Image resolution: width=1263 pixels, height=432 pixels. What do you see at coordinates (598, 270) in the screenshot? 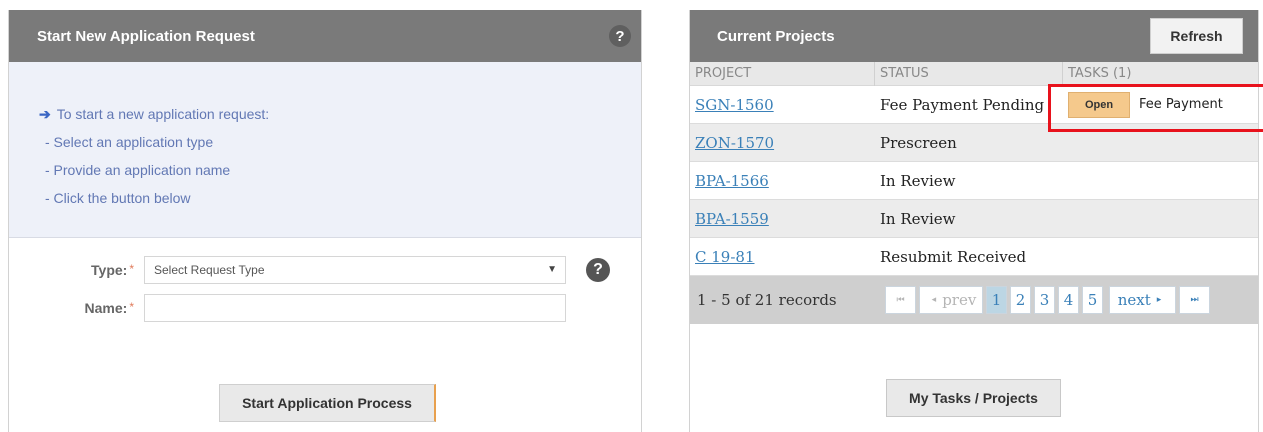
I see `type-help-icon: ?` at bounding box center [598, 270].